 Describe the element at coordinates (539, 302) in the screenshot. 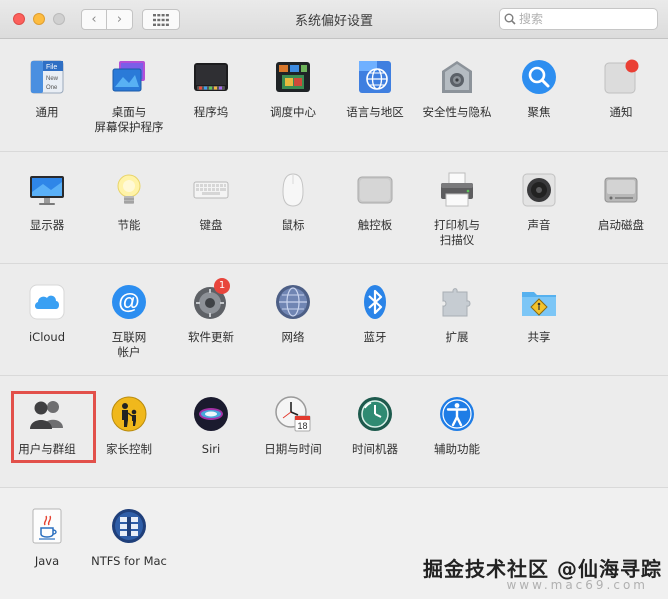

I see `sharing-folder-icon` at that location.